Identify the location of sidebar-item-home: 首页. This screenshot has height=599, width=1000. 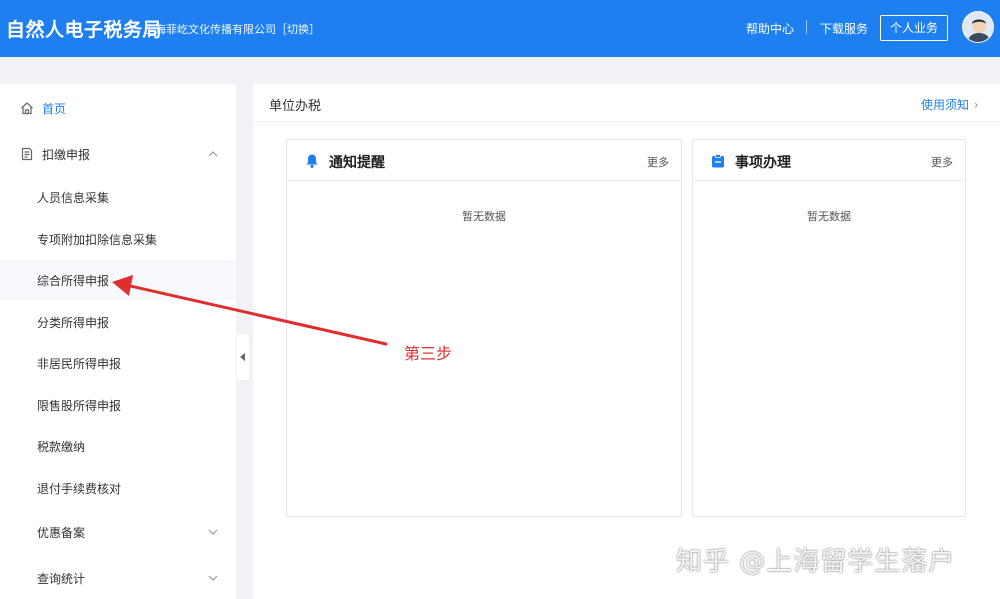
(118, 108).